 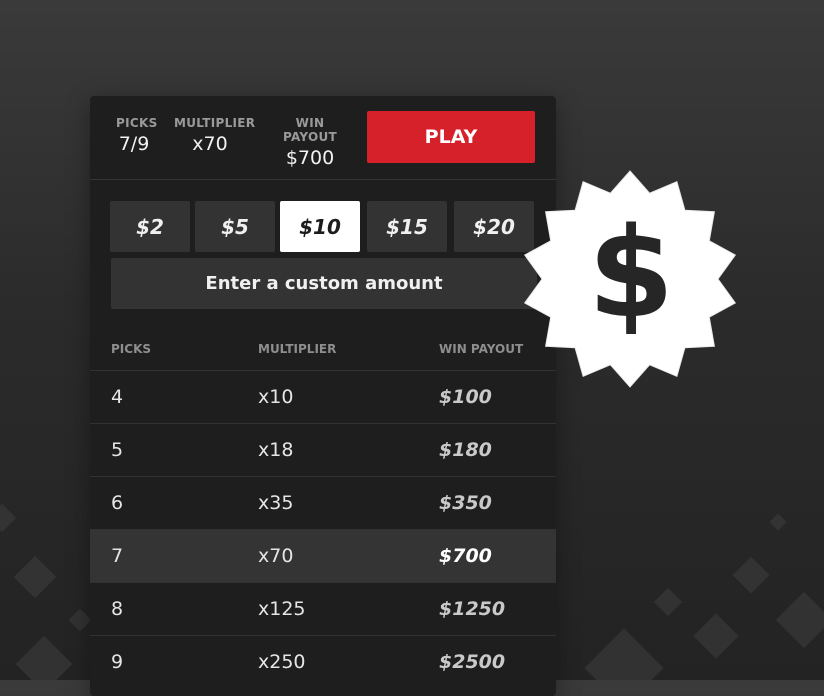 What do you see at coordinates (472, 662) in the screenshot?
I see `row-payout: $2500` at bounding box center [472, 662].